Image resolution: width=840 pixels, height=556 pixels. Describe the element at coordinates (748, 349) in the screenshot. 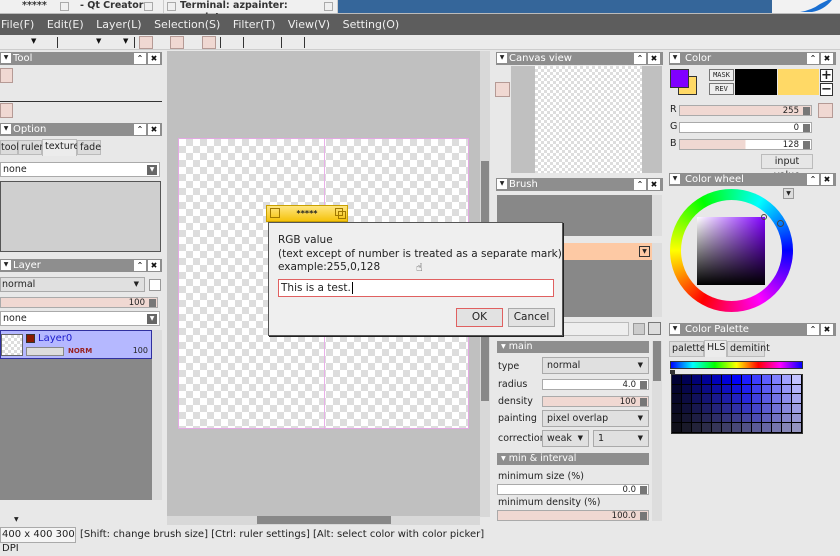

I see `tab-demitint: demitint` at that location.